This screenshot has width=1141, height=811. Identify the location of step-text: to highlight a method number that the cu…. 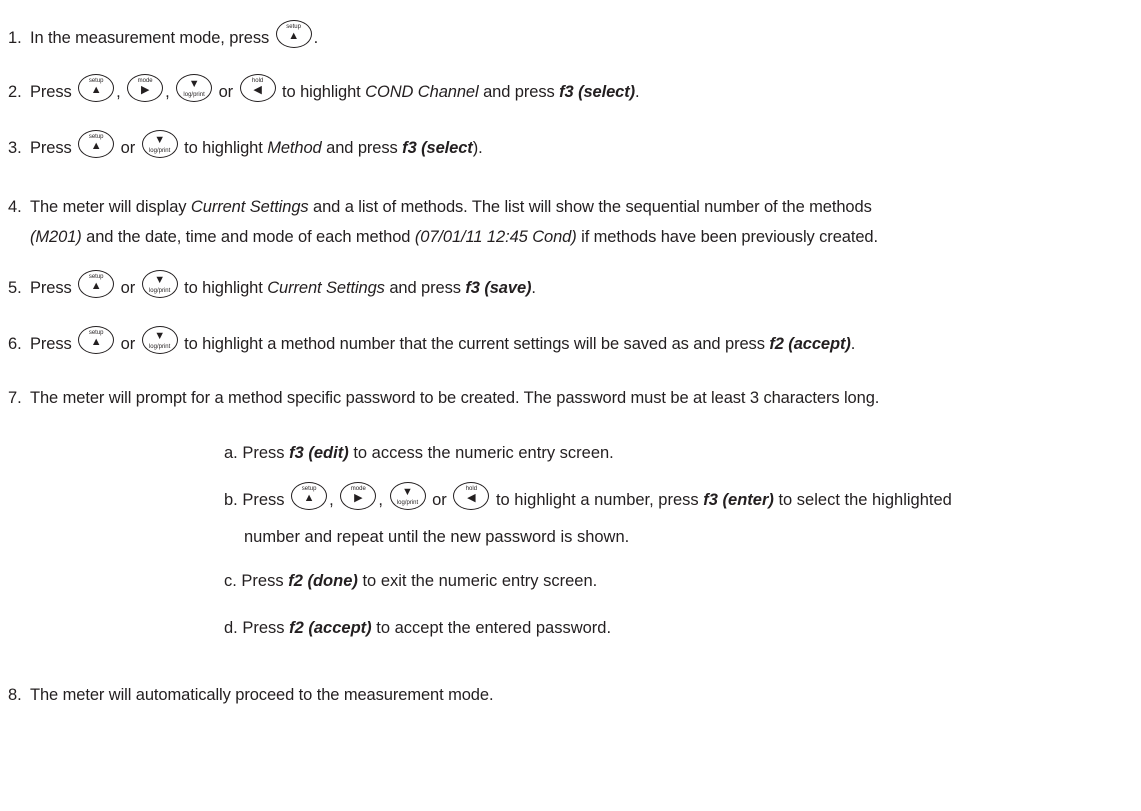
(474, 344).